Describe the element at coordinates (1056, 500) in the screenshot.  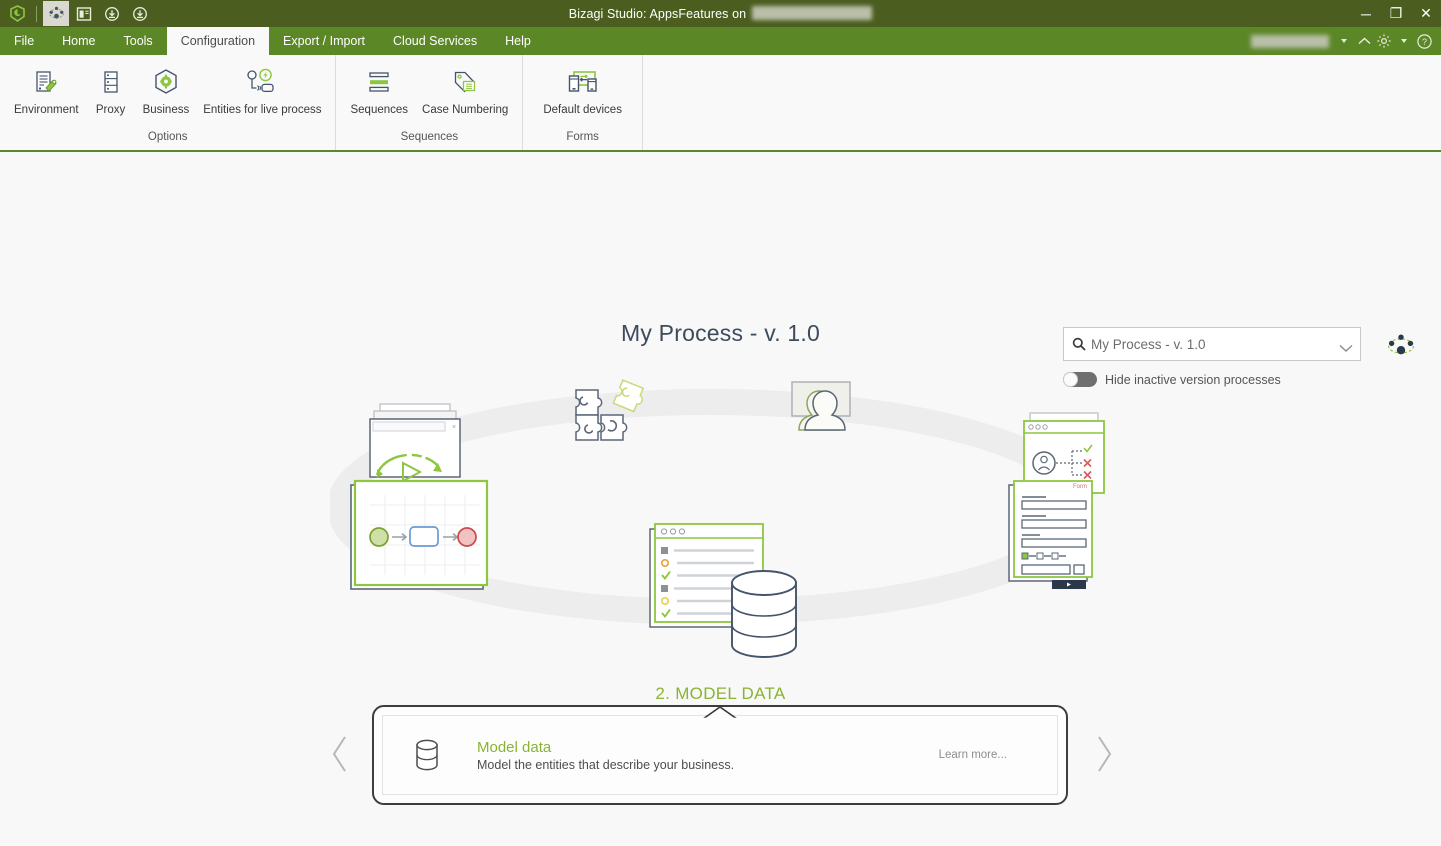
I see `illus-define-forms: Form` at that location.